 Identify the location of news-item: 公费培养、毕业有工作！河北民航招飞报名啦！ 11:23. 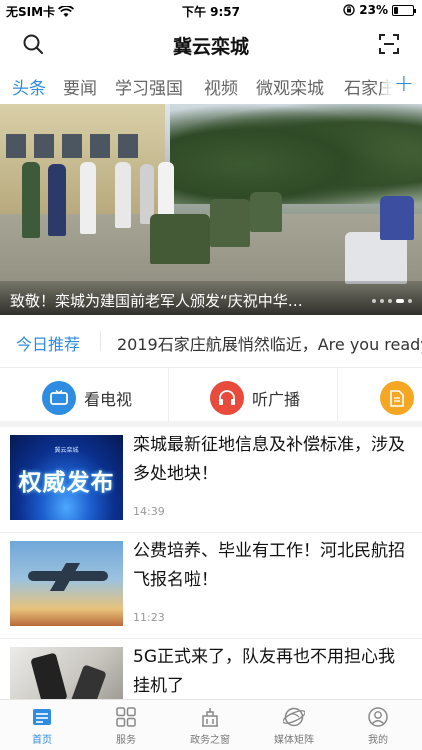
(211, 586).